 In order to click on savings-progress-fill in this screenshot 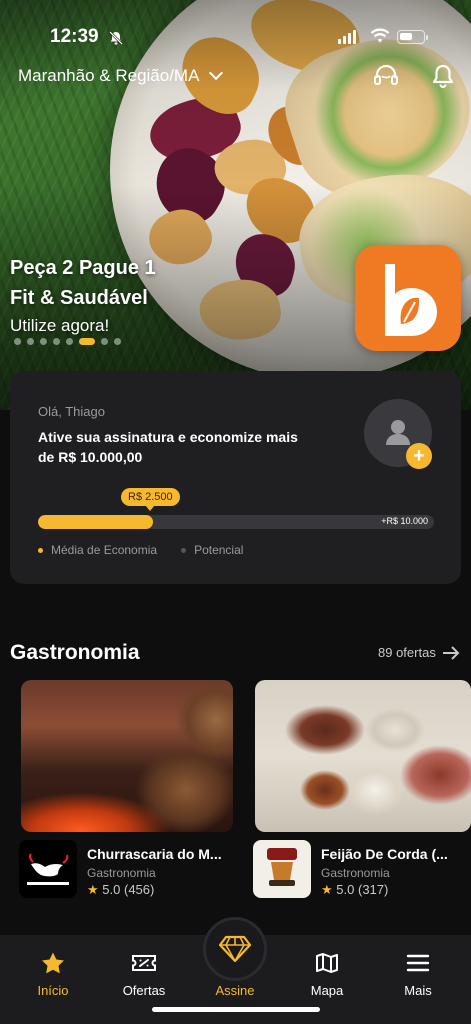, I will do `click(95, 522)`.